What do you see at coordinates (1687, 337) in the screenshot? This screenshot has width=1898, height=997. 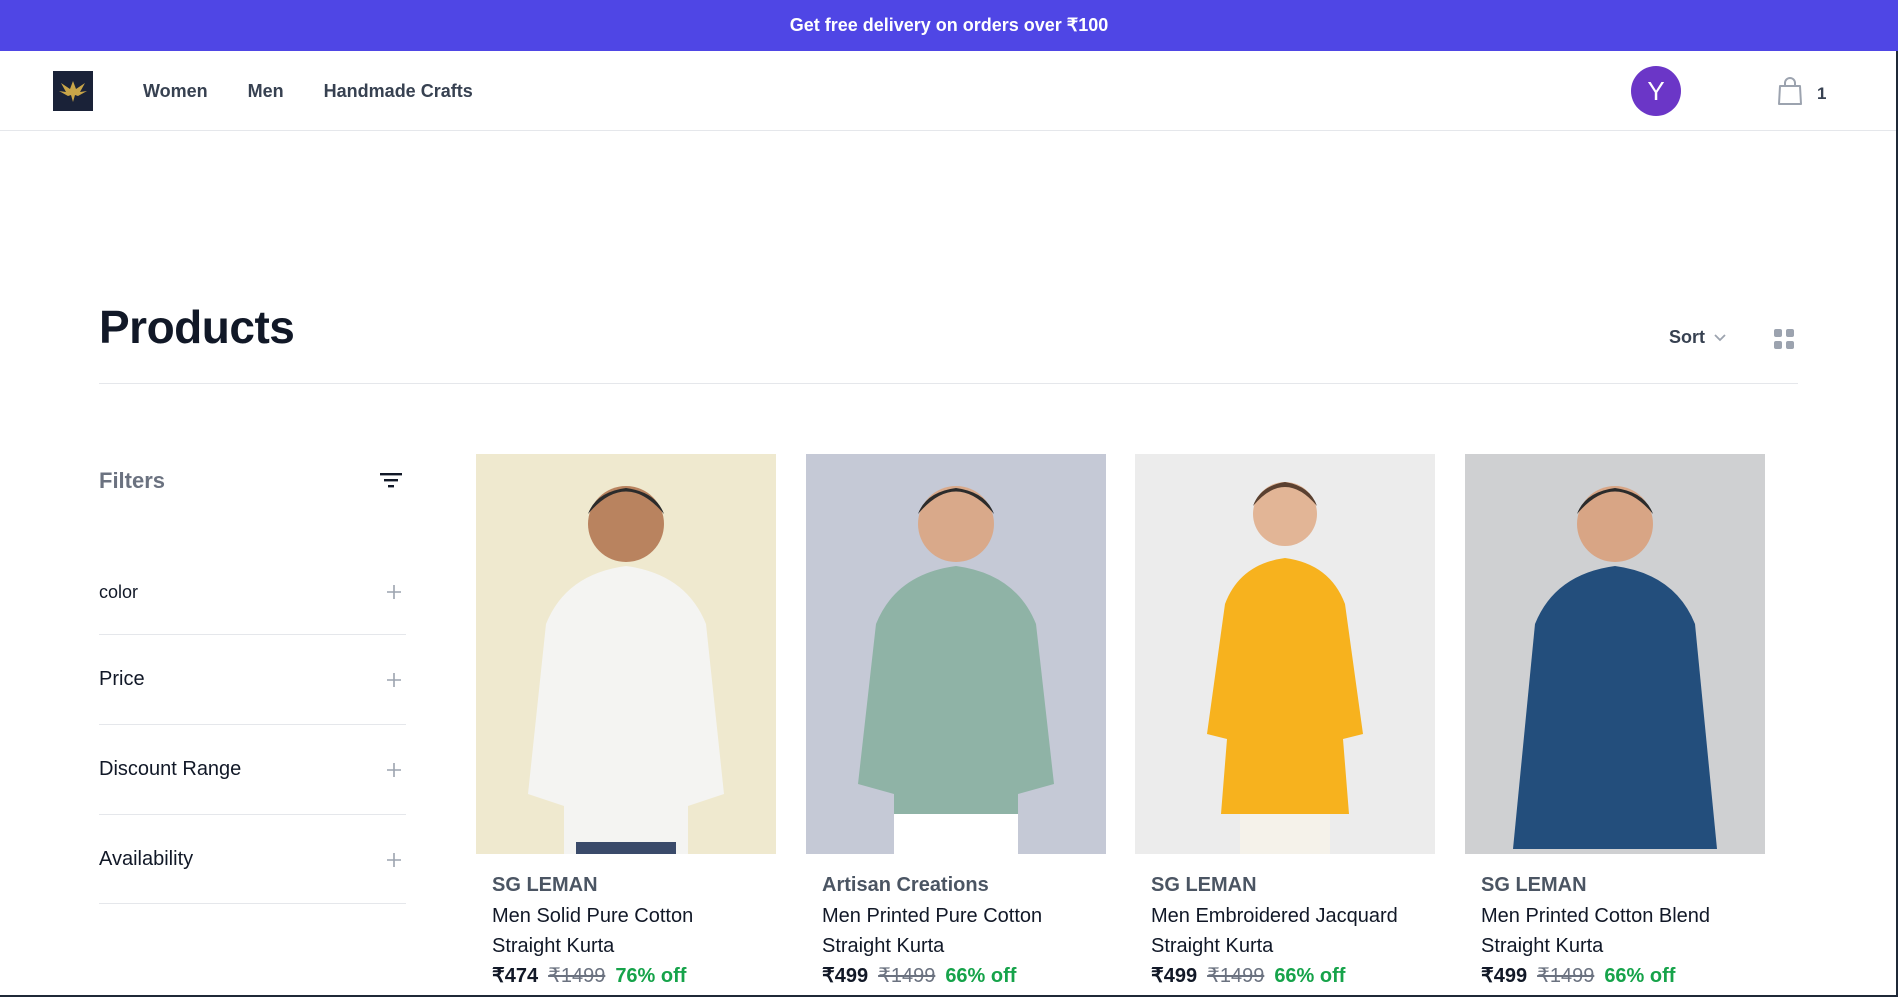 I see `sort-label: Sort` at bounding box center [1687, 337].